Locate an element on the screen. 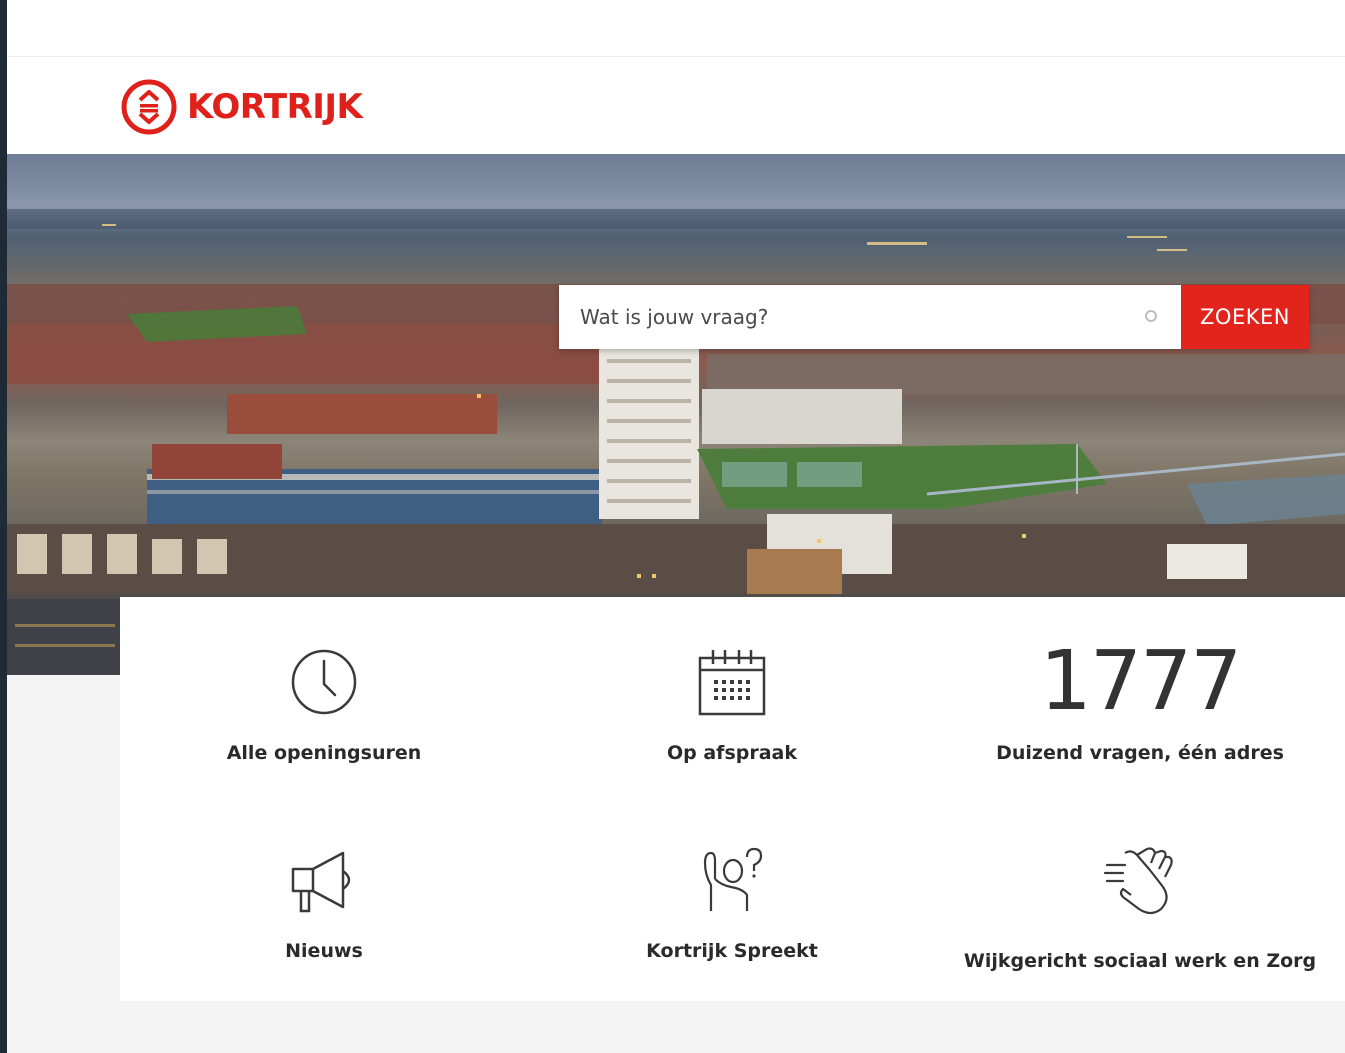 The height and width of the screenshot is (1053, 1345). tile-kortrijk-spreekt: Kortrijk Spreekt is located at coordinates (732, 901).